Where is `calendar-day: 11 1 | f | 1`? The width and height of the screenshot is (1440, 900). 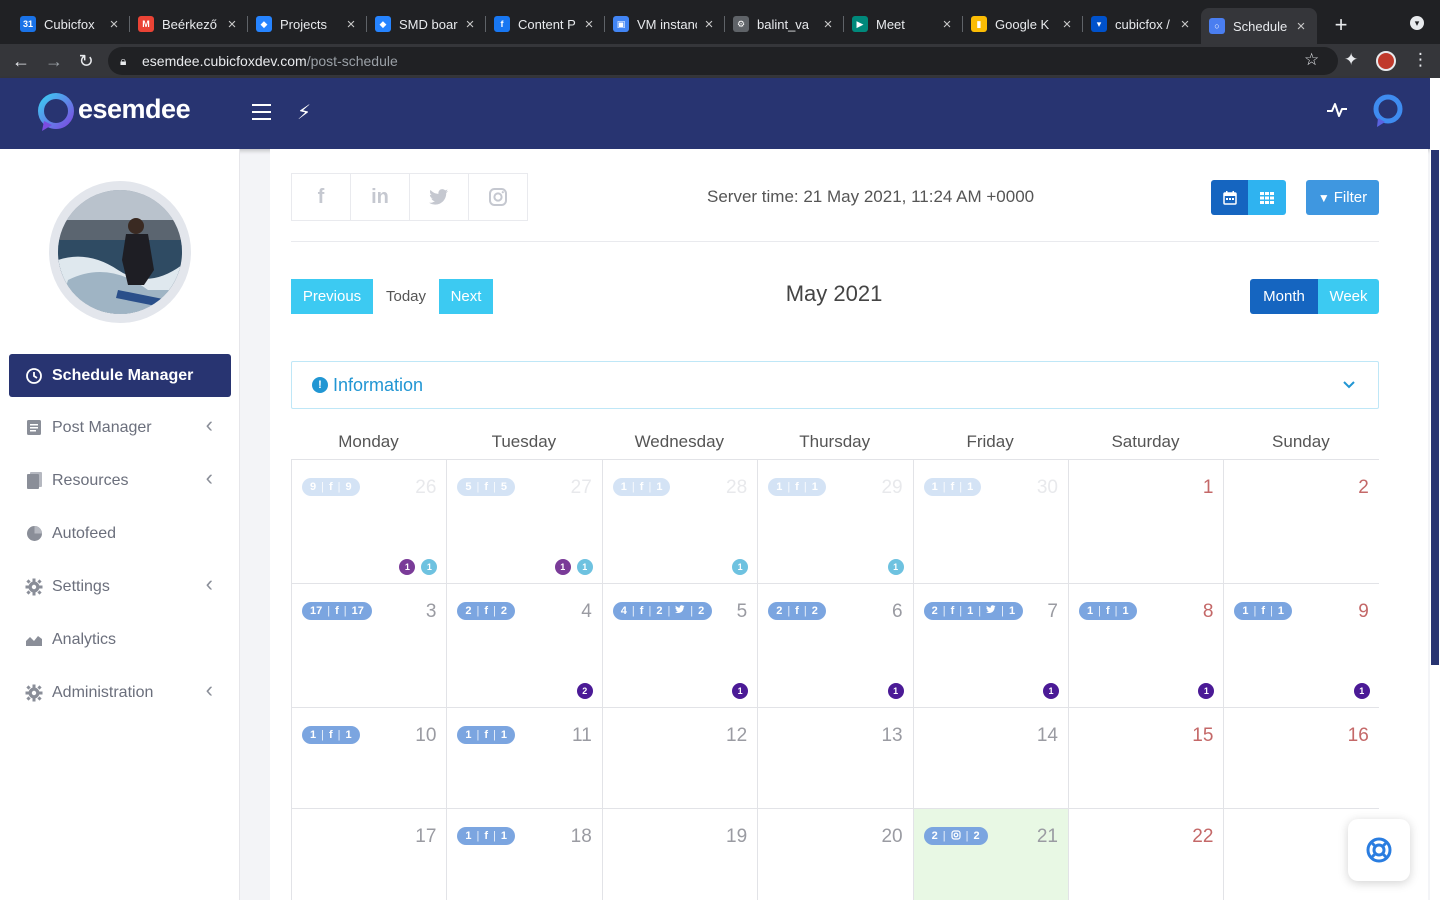 calendar-day: 11 1 | f | 1 is located at coordinates (525, 758).